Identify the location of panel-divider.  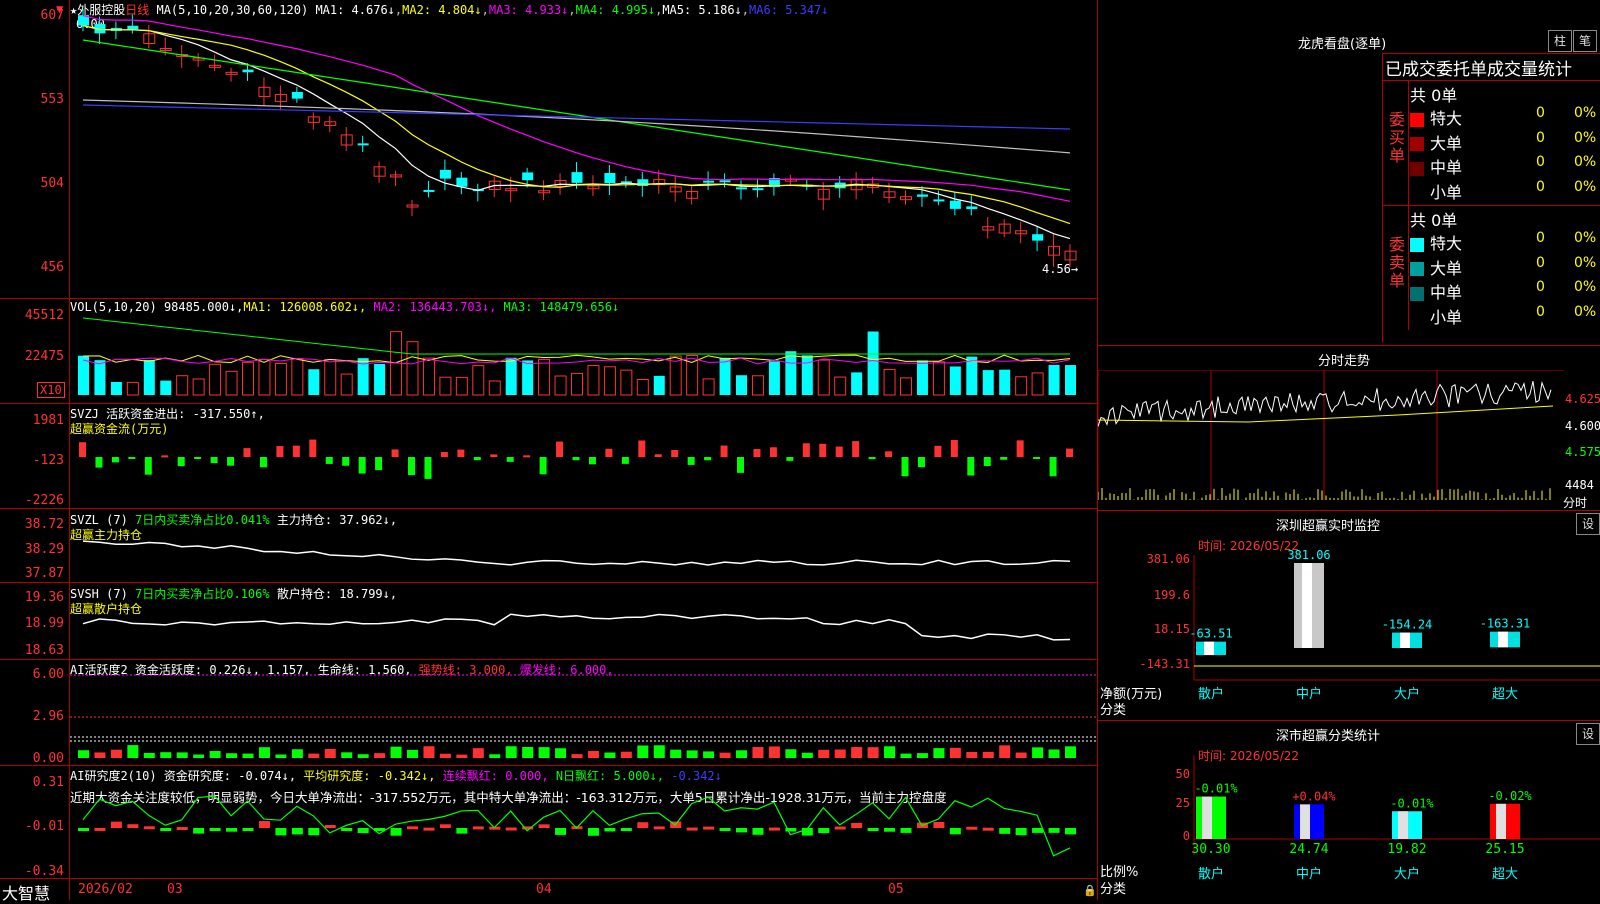
(1349, 345).